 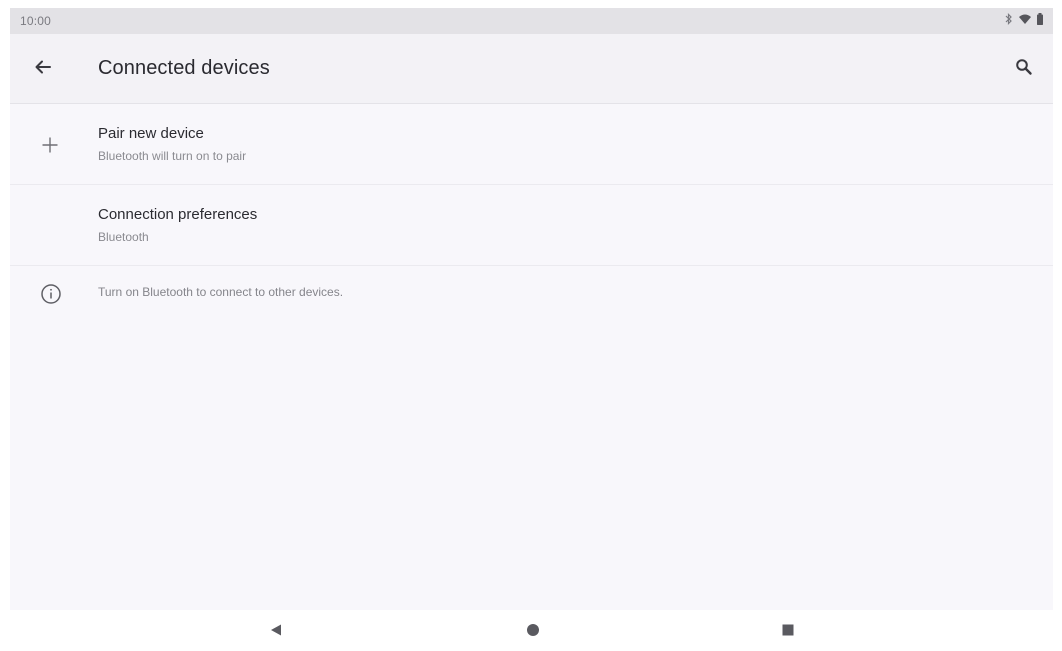 What do you see at coordinates (531, 226) in the screenshot?
I see `list-item-connection-preferences: Connection preferences Bluetooth` at bounding box center [531, 226].